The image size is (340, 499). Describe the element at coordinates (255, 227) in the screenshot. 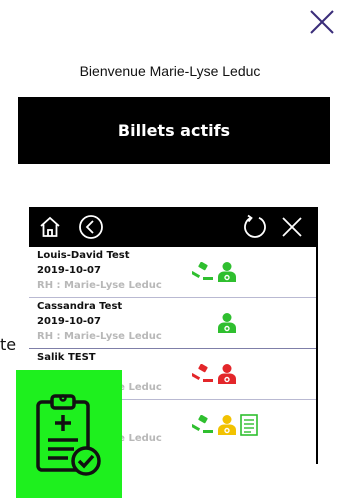

I see `refresh-icon` at that location.